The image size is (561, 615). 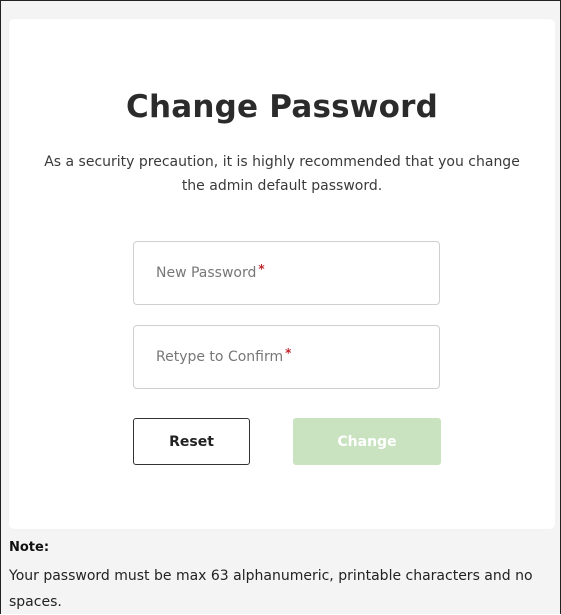 I want to click on confirm-password-placeholder: Retype to Confirm, so click(x=220, y=357).